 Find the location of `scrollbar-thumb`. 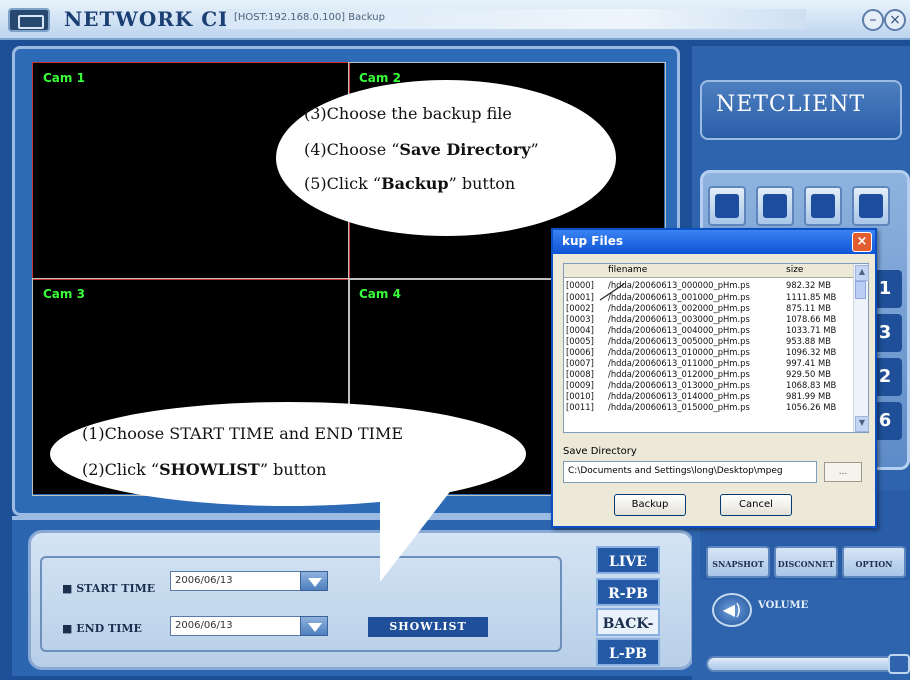

scrollbar-thumb is located at coordinates (860, 290).